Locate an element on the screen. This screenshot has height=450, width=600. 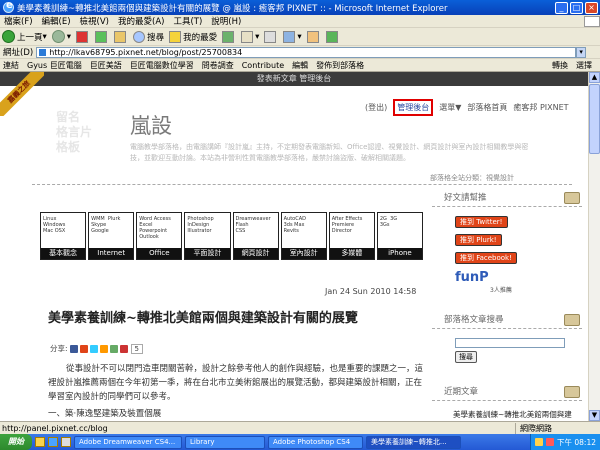
category-basics: Linux Windows Mac OSX 基本觀念 is located at coordinates (63, 236).